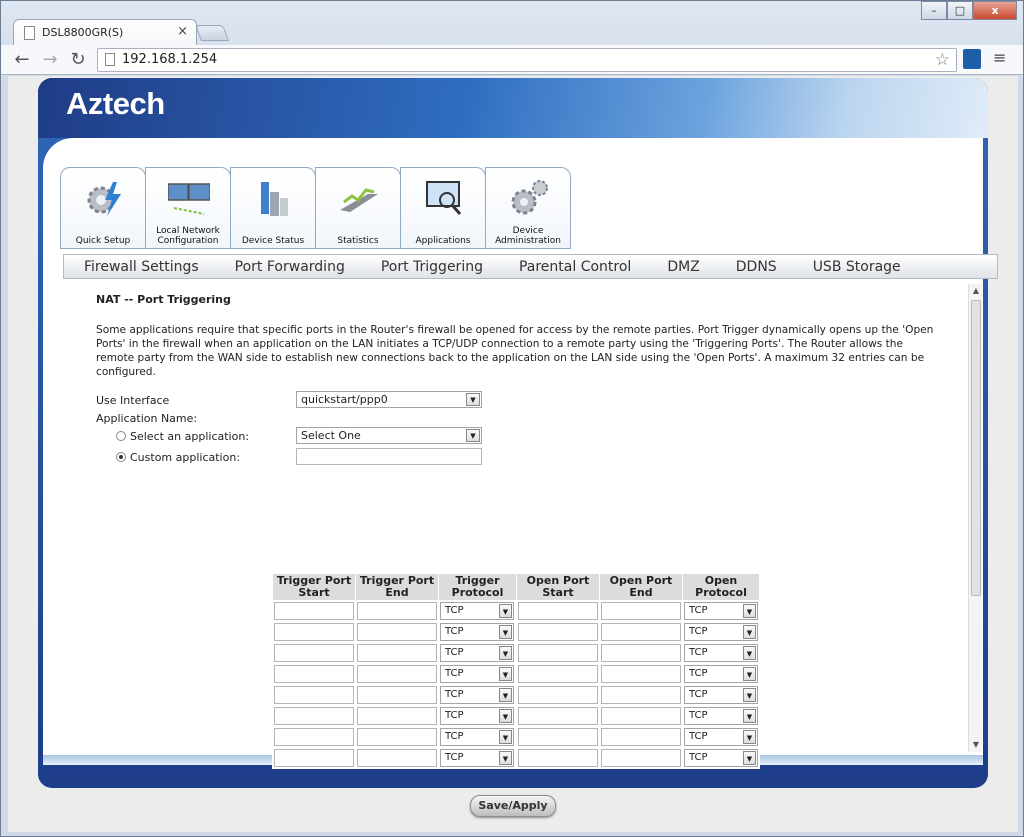 This screenshot has width=1024, height=837. Describe the element at coordinates (182, 436) in the screenshot. I see `select-application-option: Select an application:` at that location.